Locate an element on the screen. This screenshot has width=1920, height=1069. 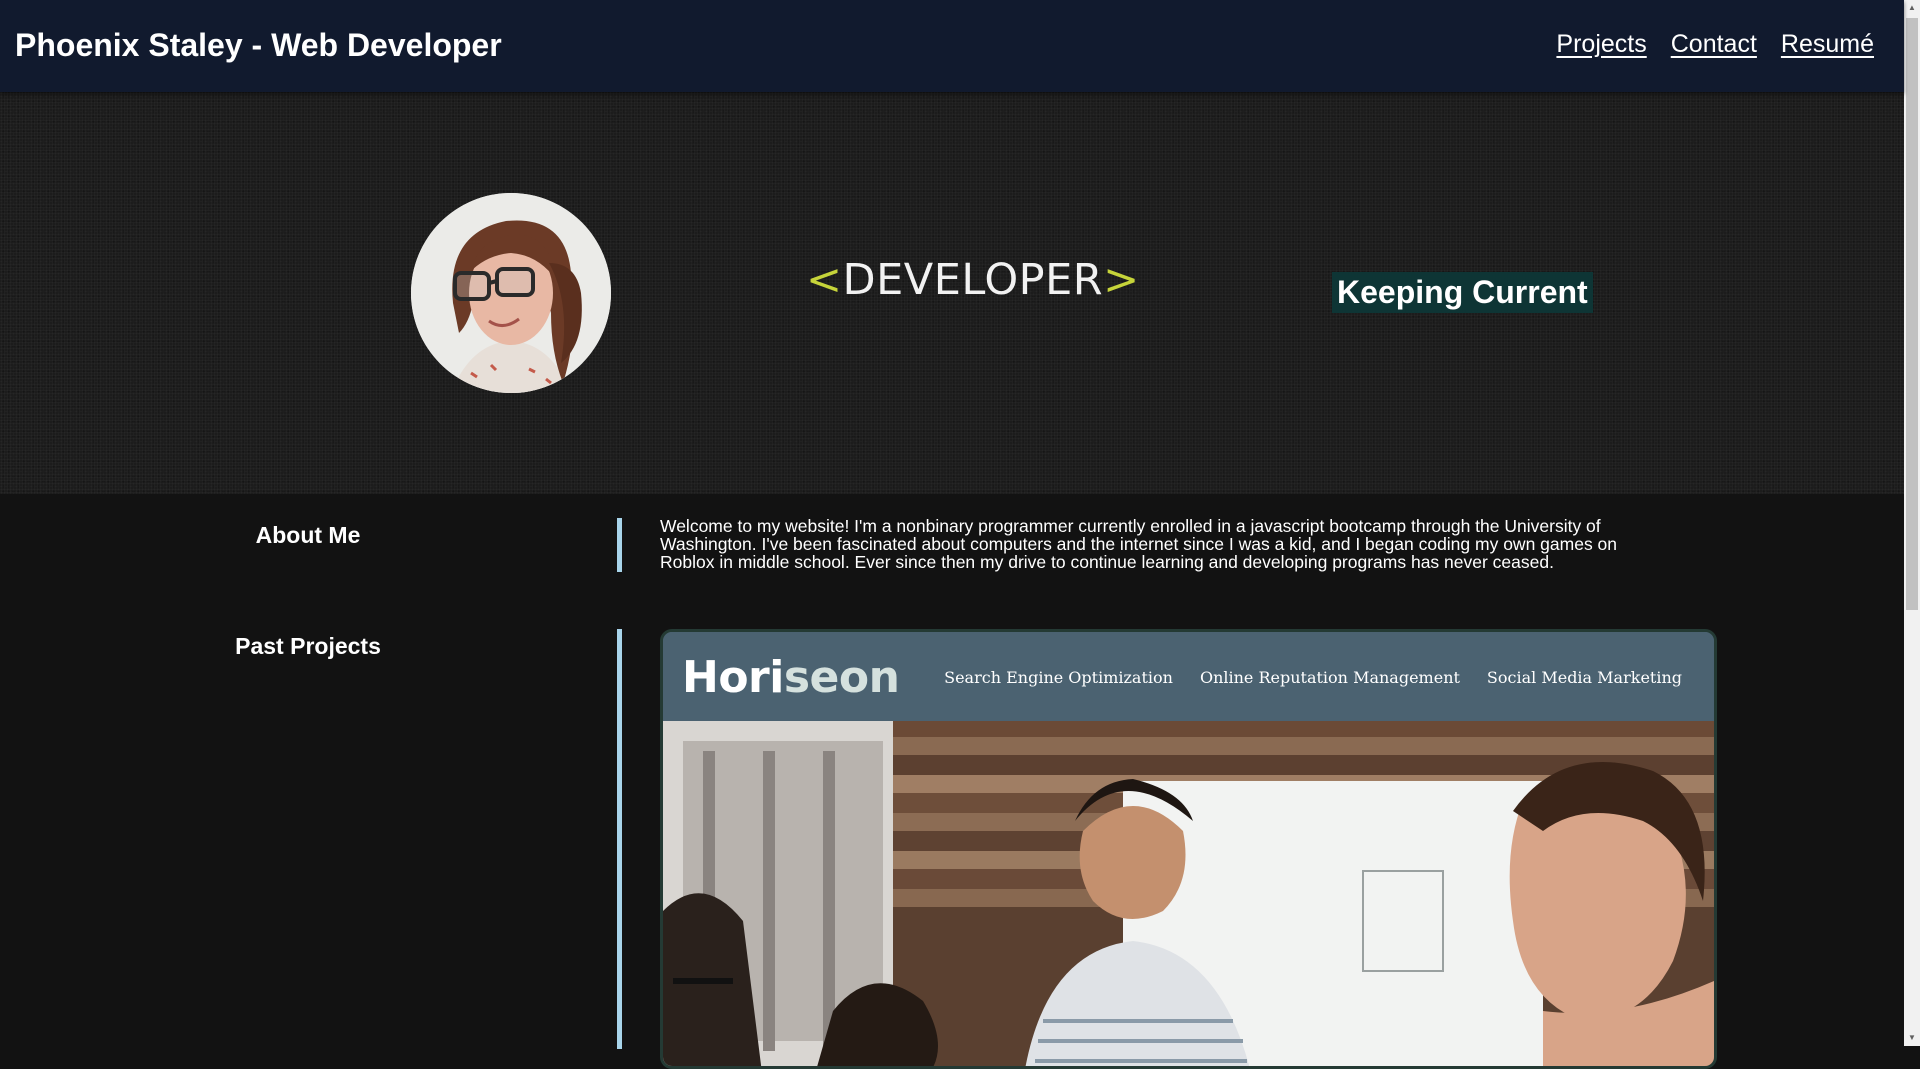
horiseon-logo: Horiseon is located at coordinates (791, 677).